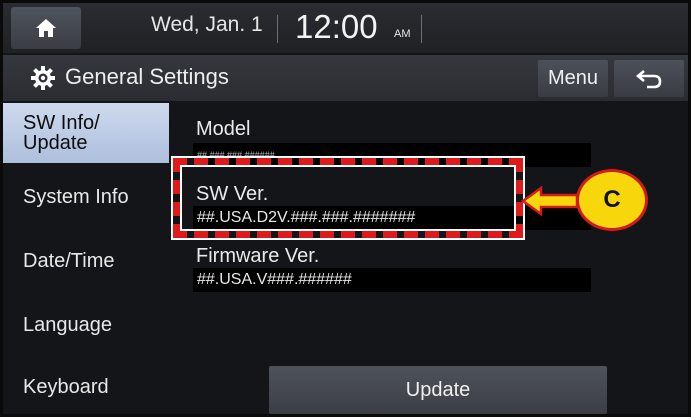  I want to click on status-bar: Wed, Jan. 1 12:00 AM, so click(345, 28).